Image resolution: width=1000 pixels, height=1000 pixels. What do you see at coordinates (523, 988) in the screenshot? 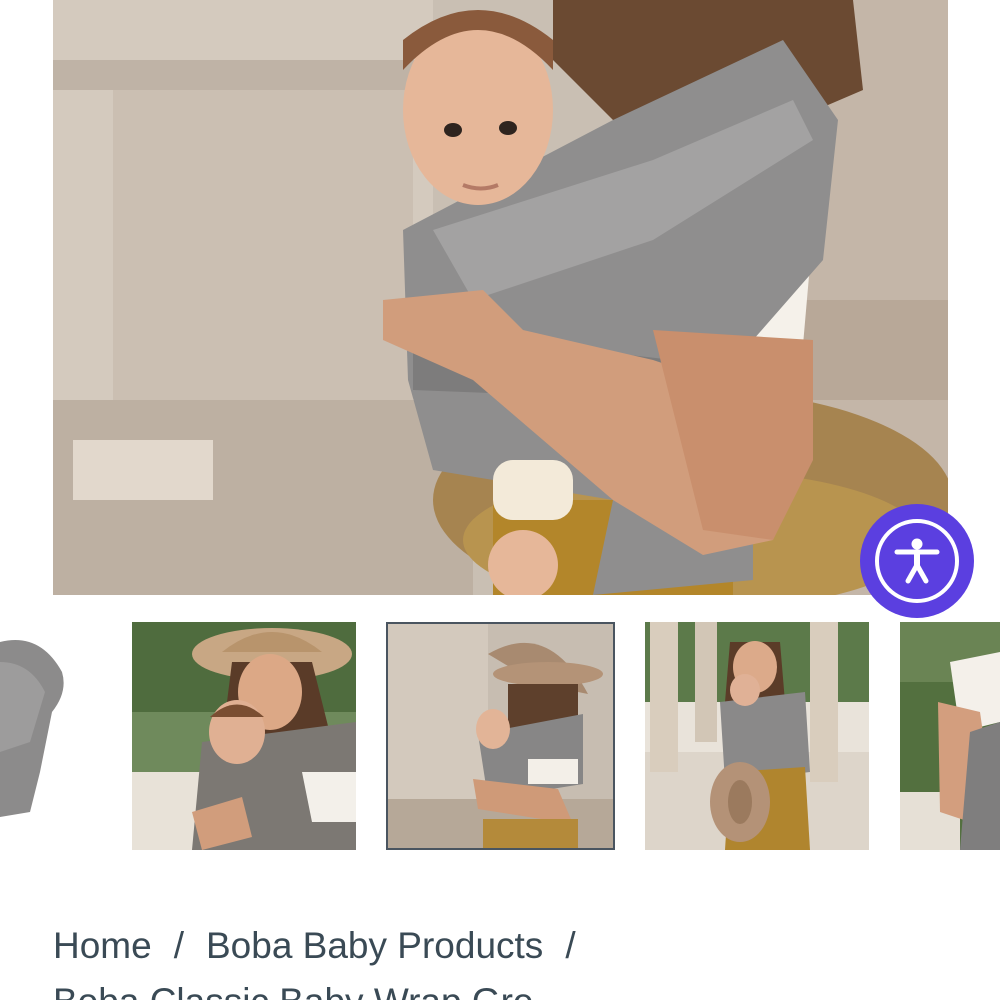
I see `breadcrumb-current-page: Boba Classic Baby Wrap Gre` at bounding box center [523, 988].